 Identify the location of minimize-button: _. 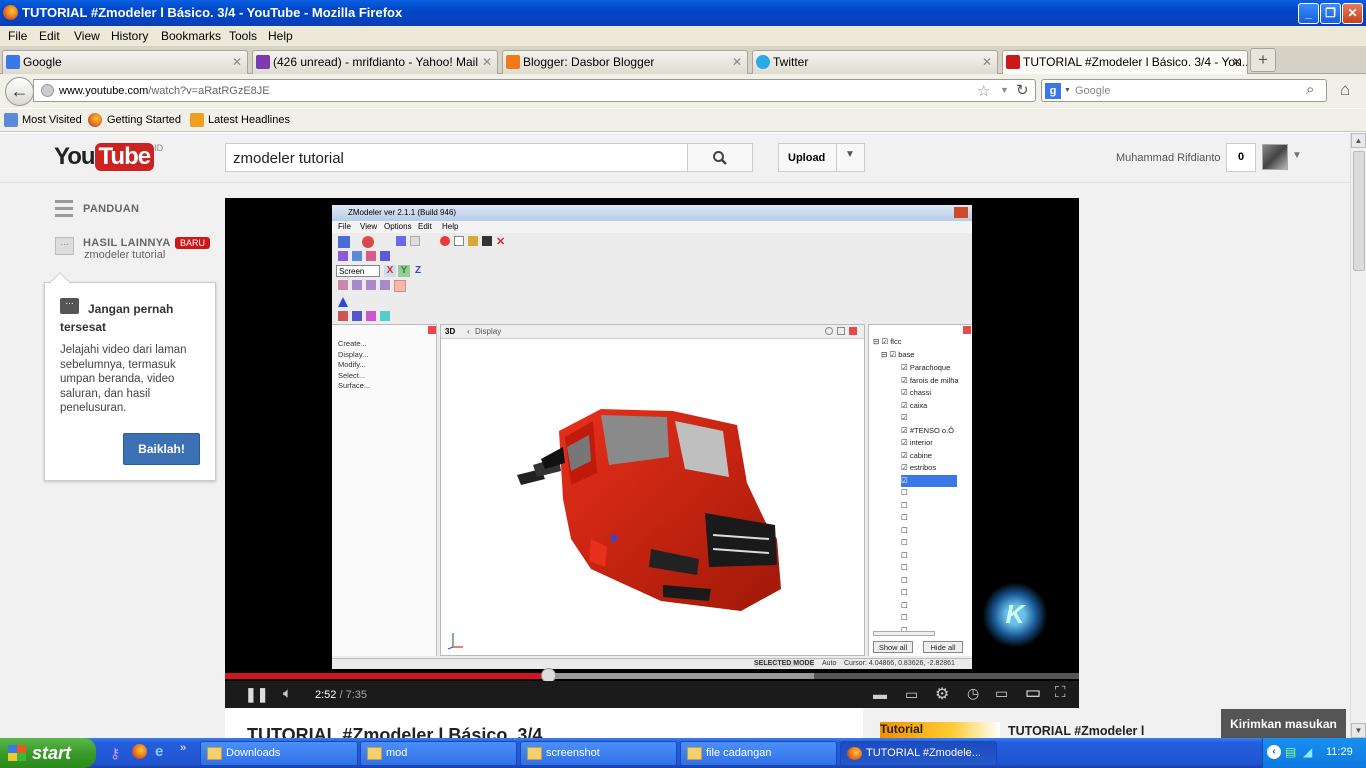
(1308, 13).